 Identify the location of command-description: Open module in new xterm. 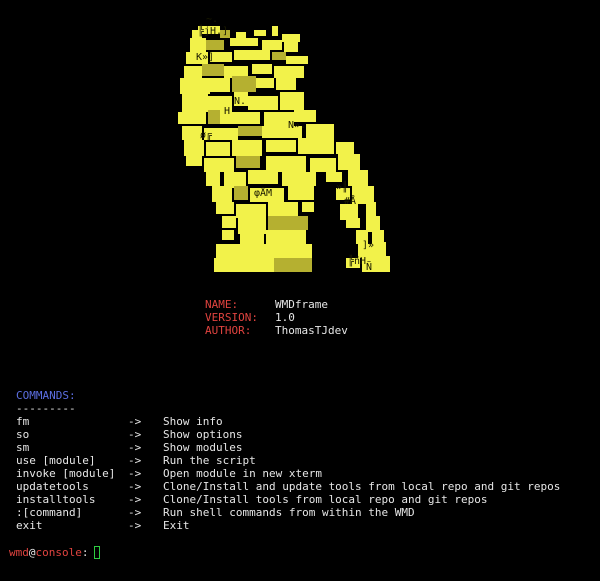
(242, 473).